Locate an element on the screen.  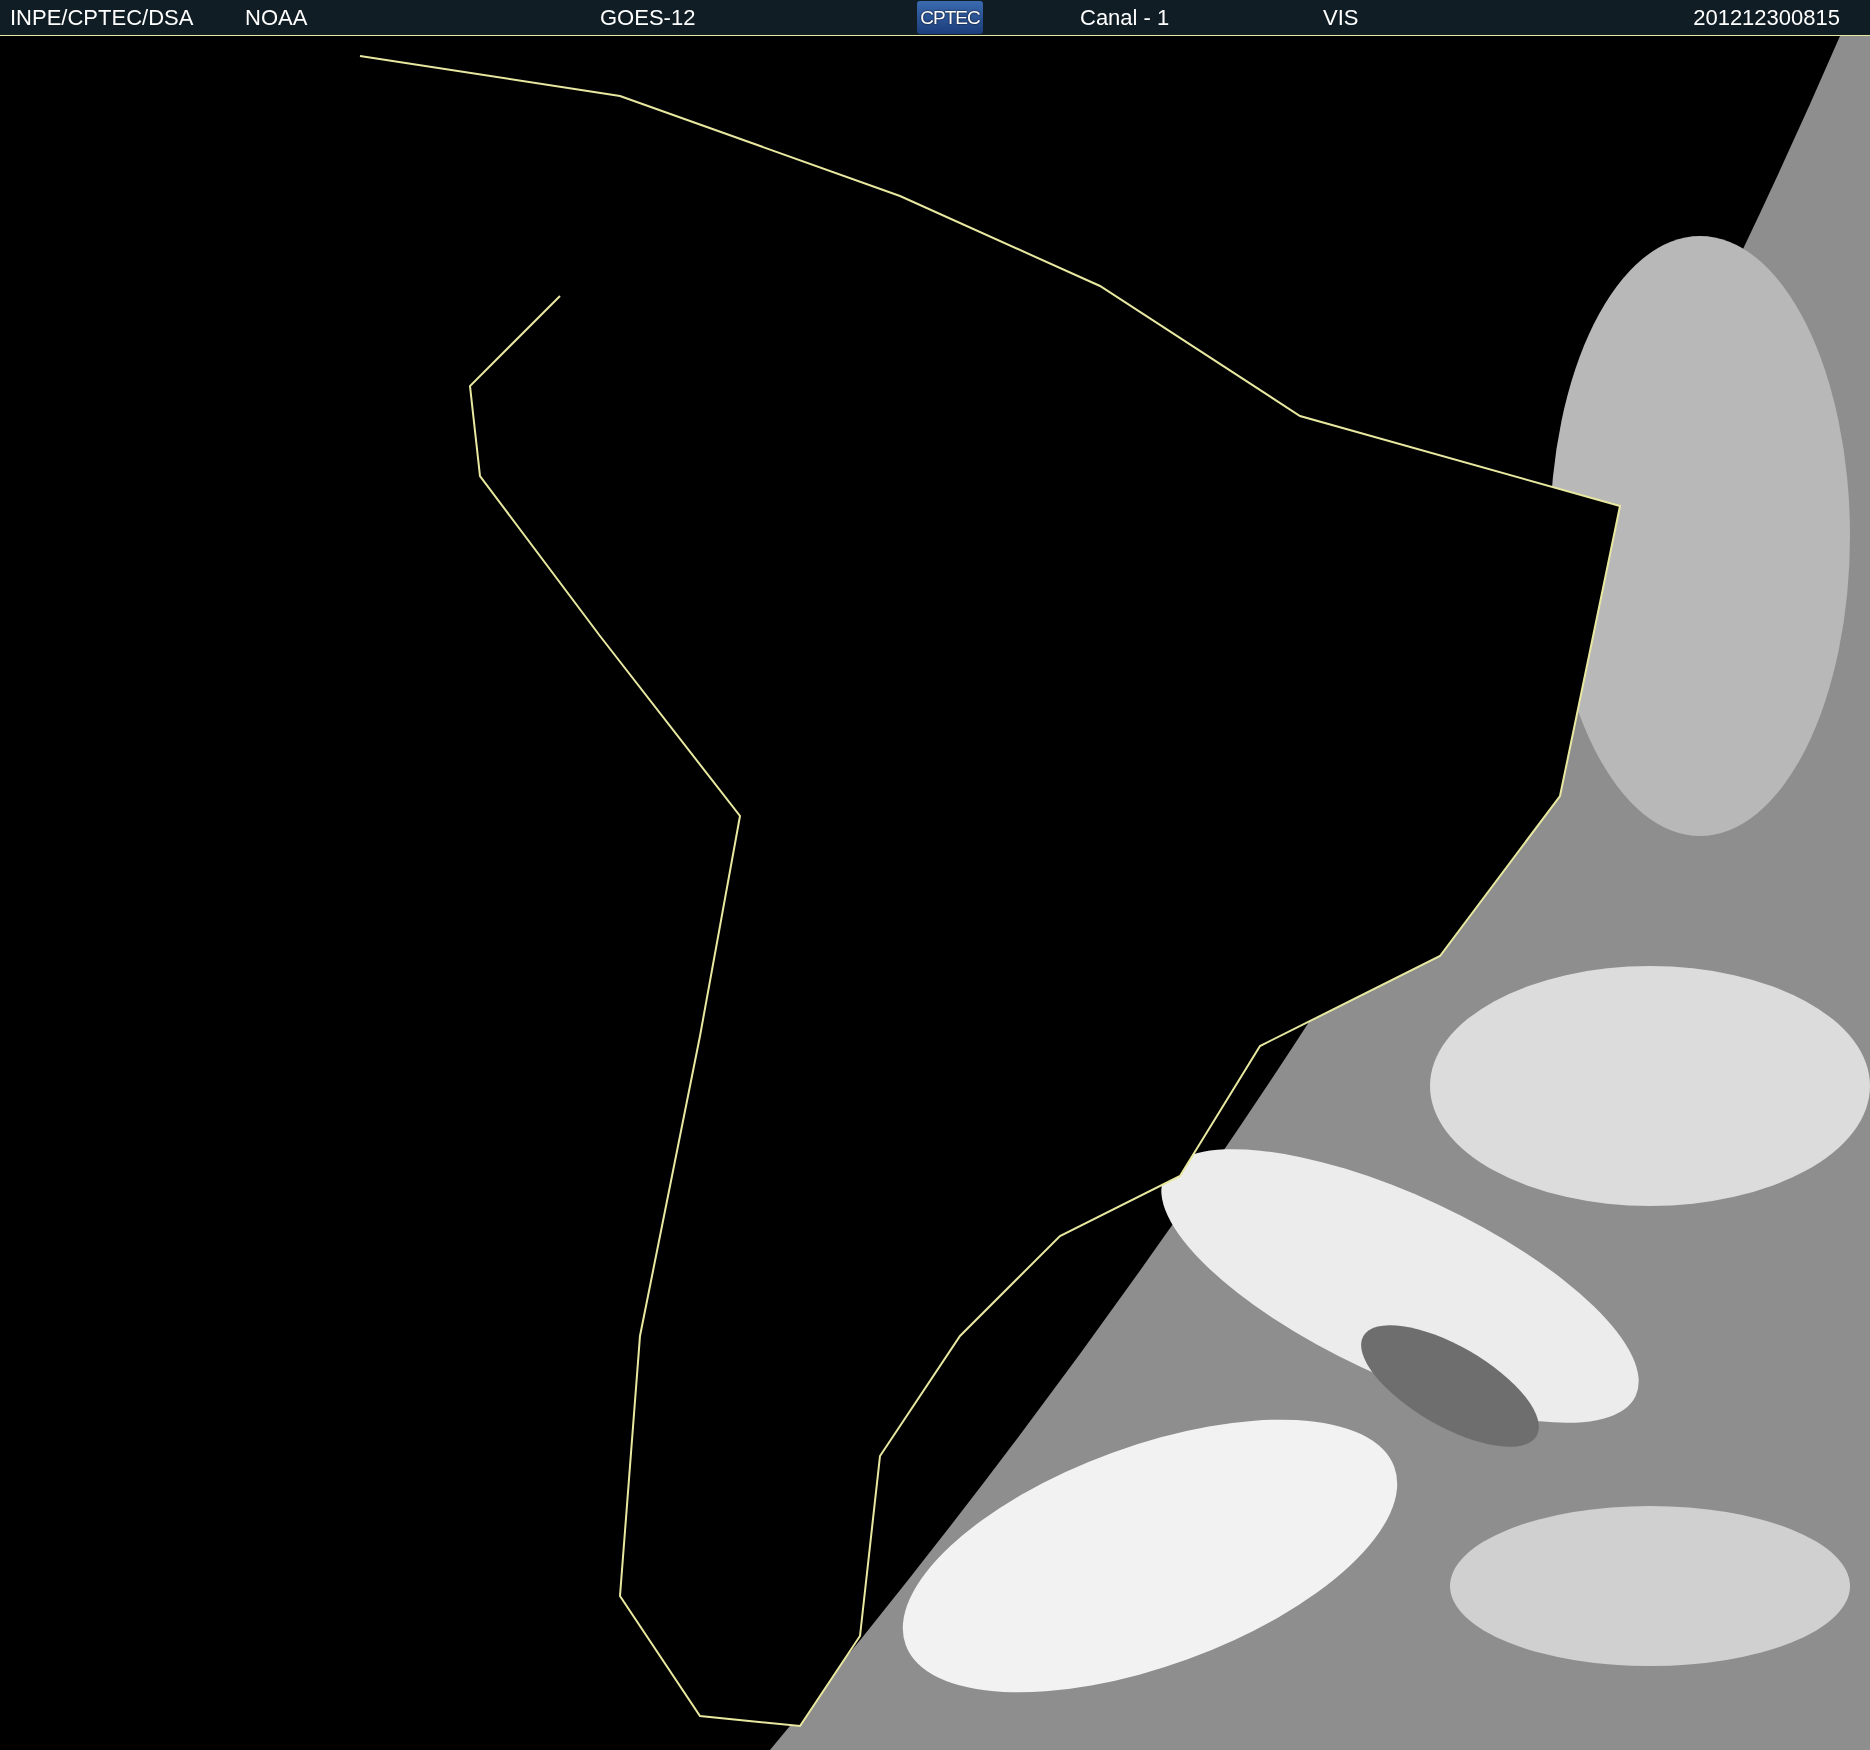
logo: CPTEC is located at coordinates (950, 17).